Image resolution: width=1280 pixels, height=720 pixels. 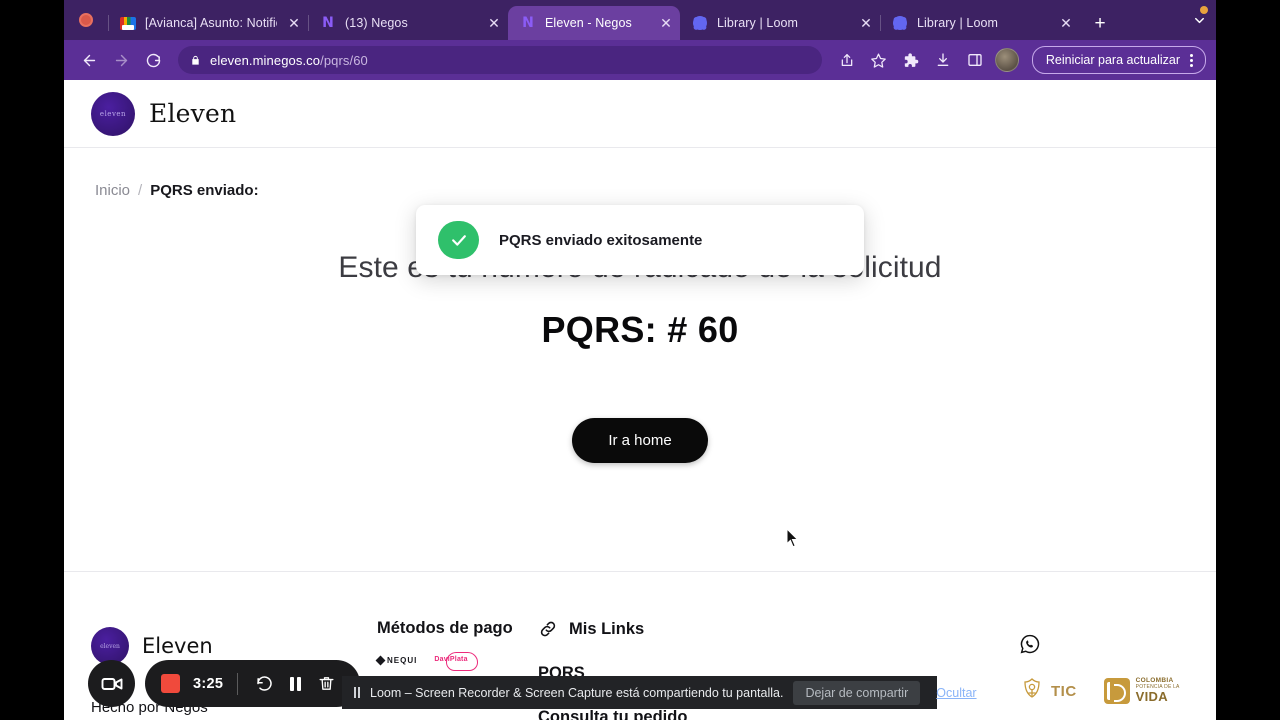 I want to click on url-text: eleven.minegos.co/pqrs/60, so click(x=289, y=60).